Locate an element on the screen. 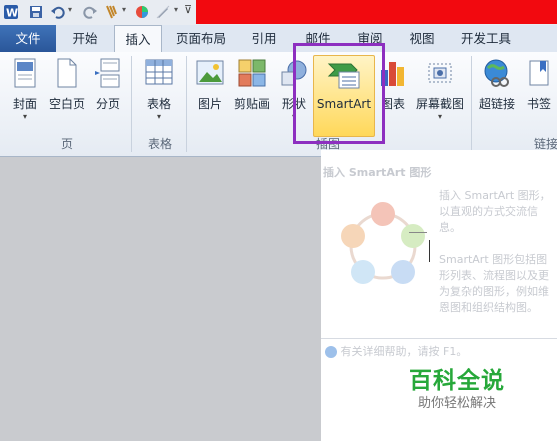 This screenshot has width=557, height=441. text-cursor is located at coordinates (429, 251).